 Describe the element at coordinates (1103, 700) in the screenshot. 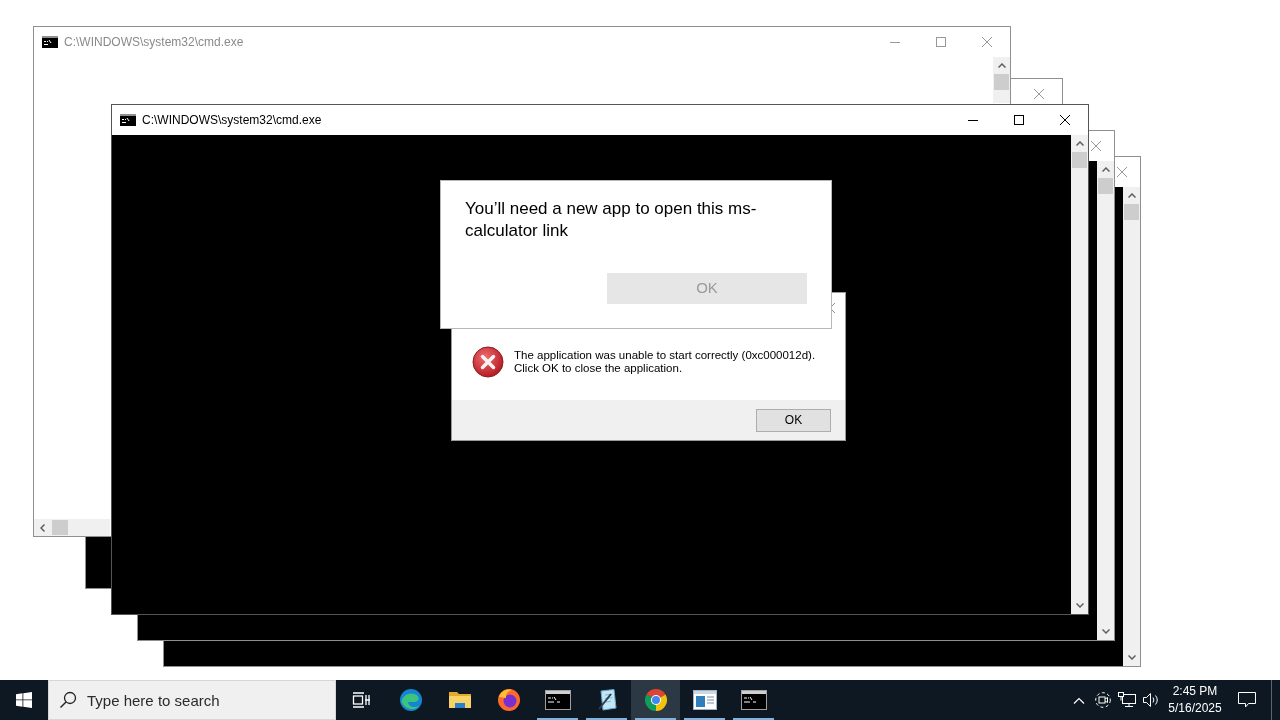

I see `camera-icon` at that location.